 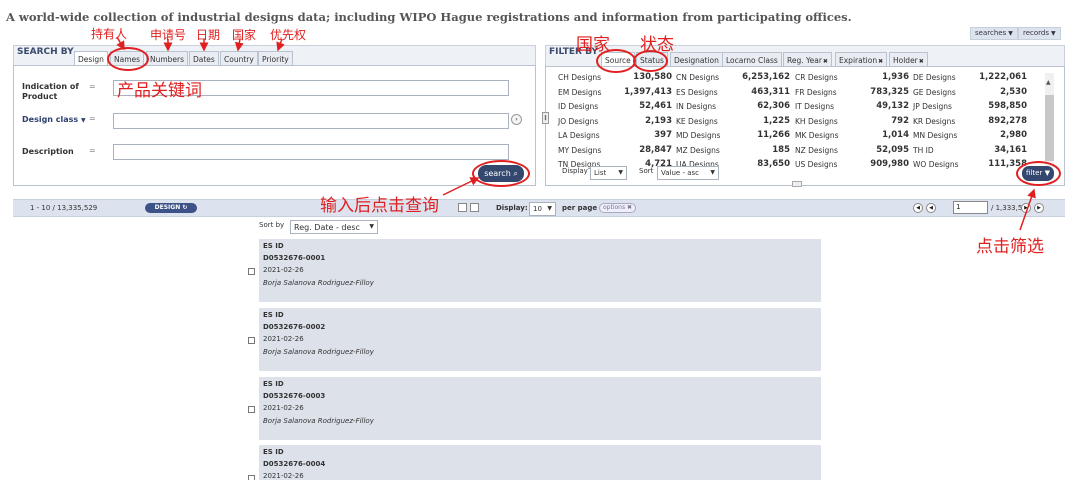 What do you see at coordinates (1027, 209) in the screenshot?
I see `arrow-filter` at bounding box center [1027, 209].